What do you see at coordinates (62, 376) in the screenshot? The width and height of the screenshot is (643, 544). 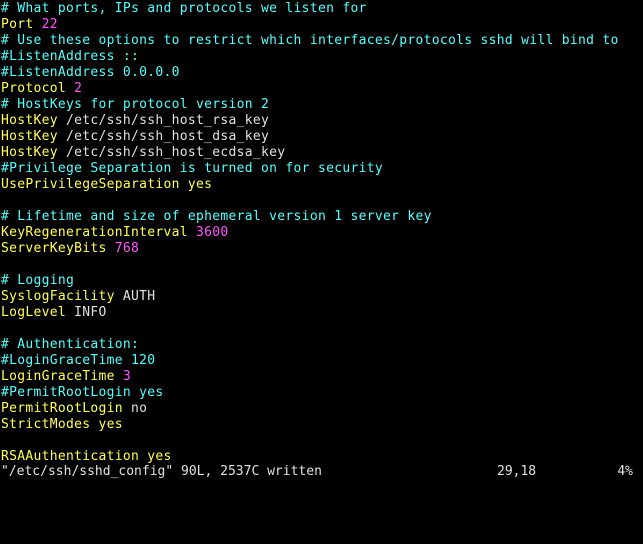 I see `directive-text: LoginGraceTime` at bounding box center [62, 376].